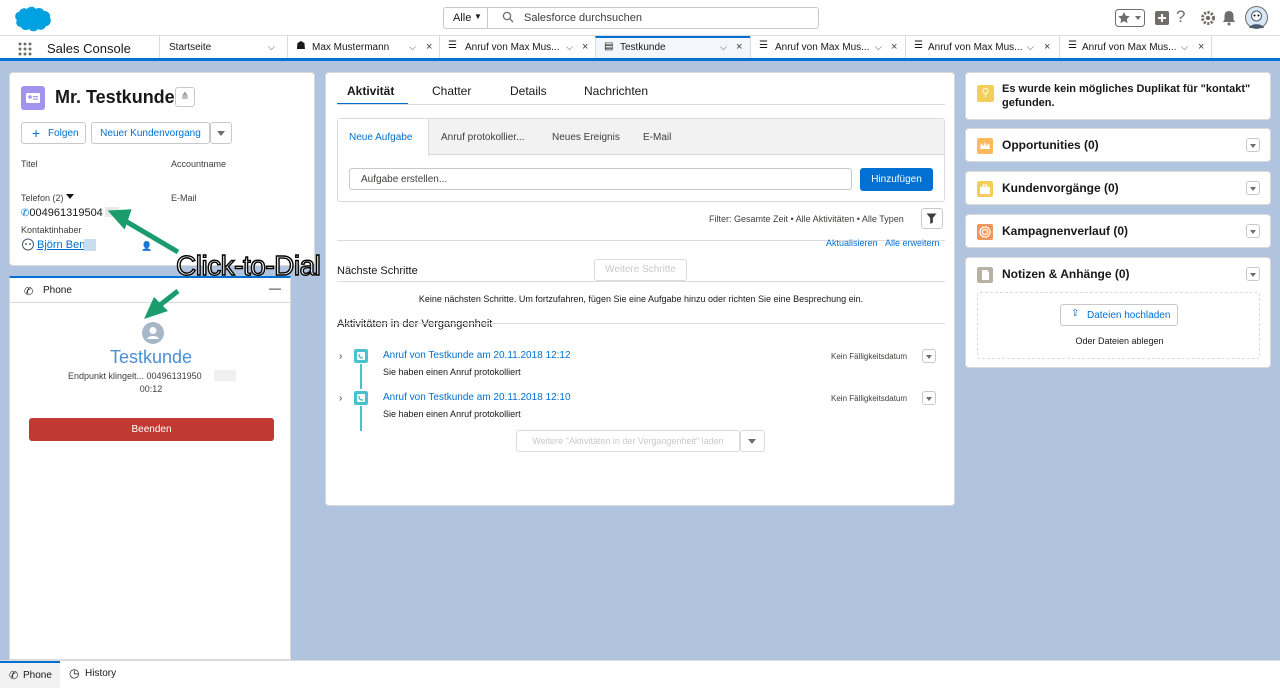  Describe the element at coordinates (53, 133) in the screenshot. I see `follow-button: + Folgen` at that location.